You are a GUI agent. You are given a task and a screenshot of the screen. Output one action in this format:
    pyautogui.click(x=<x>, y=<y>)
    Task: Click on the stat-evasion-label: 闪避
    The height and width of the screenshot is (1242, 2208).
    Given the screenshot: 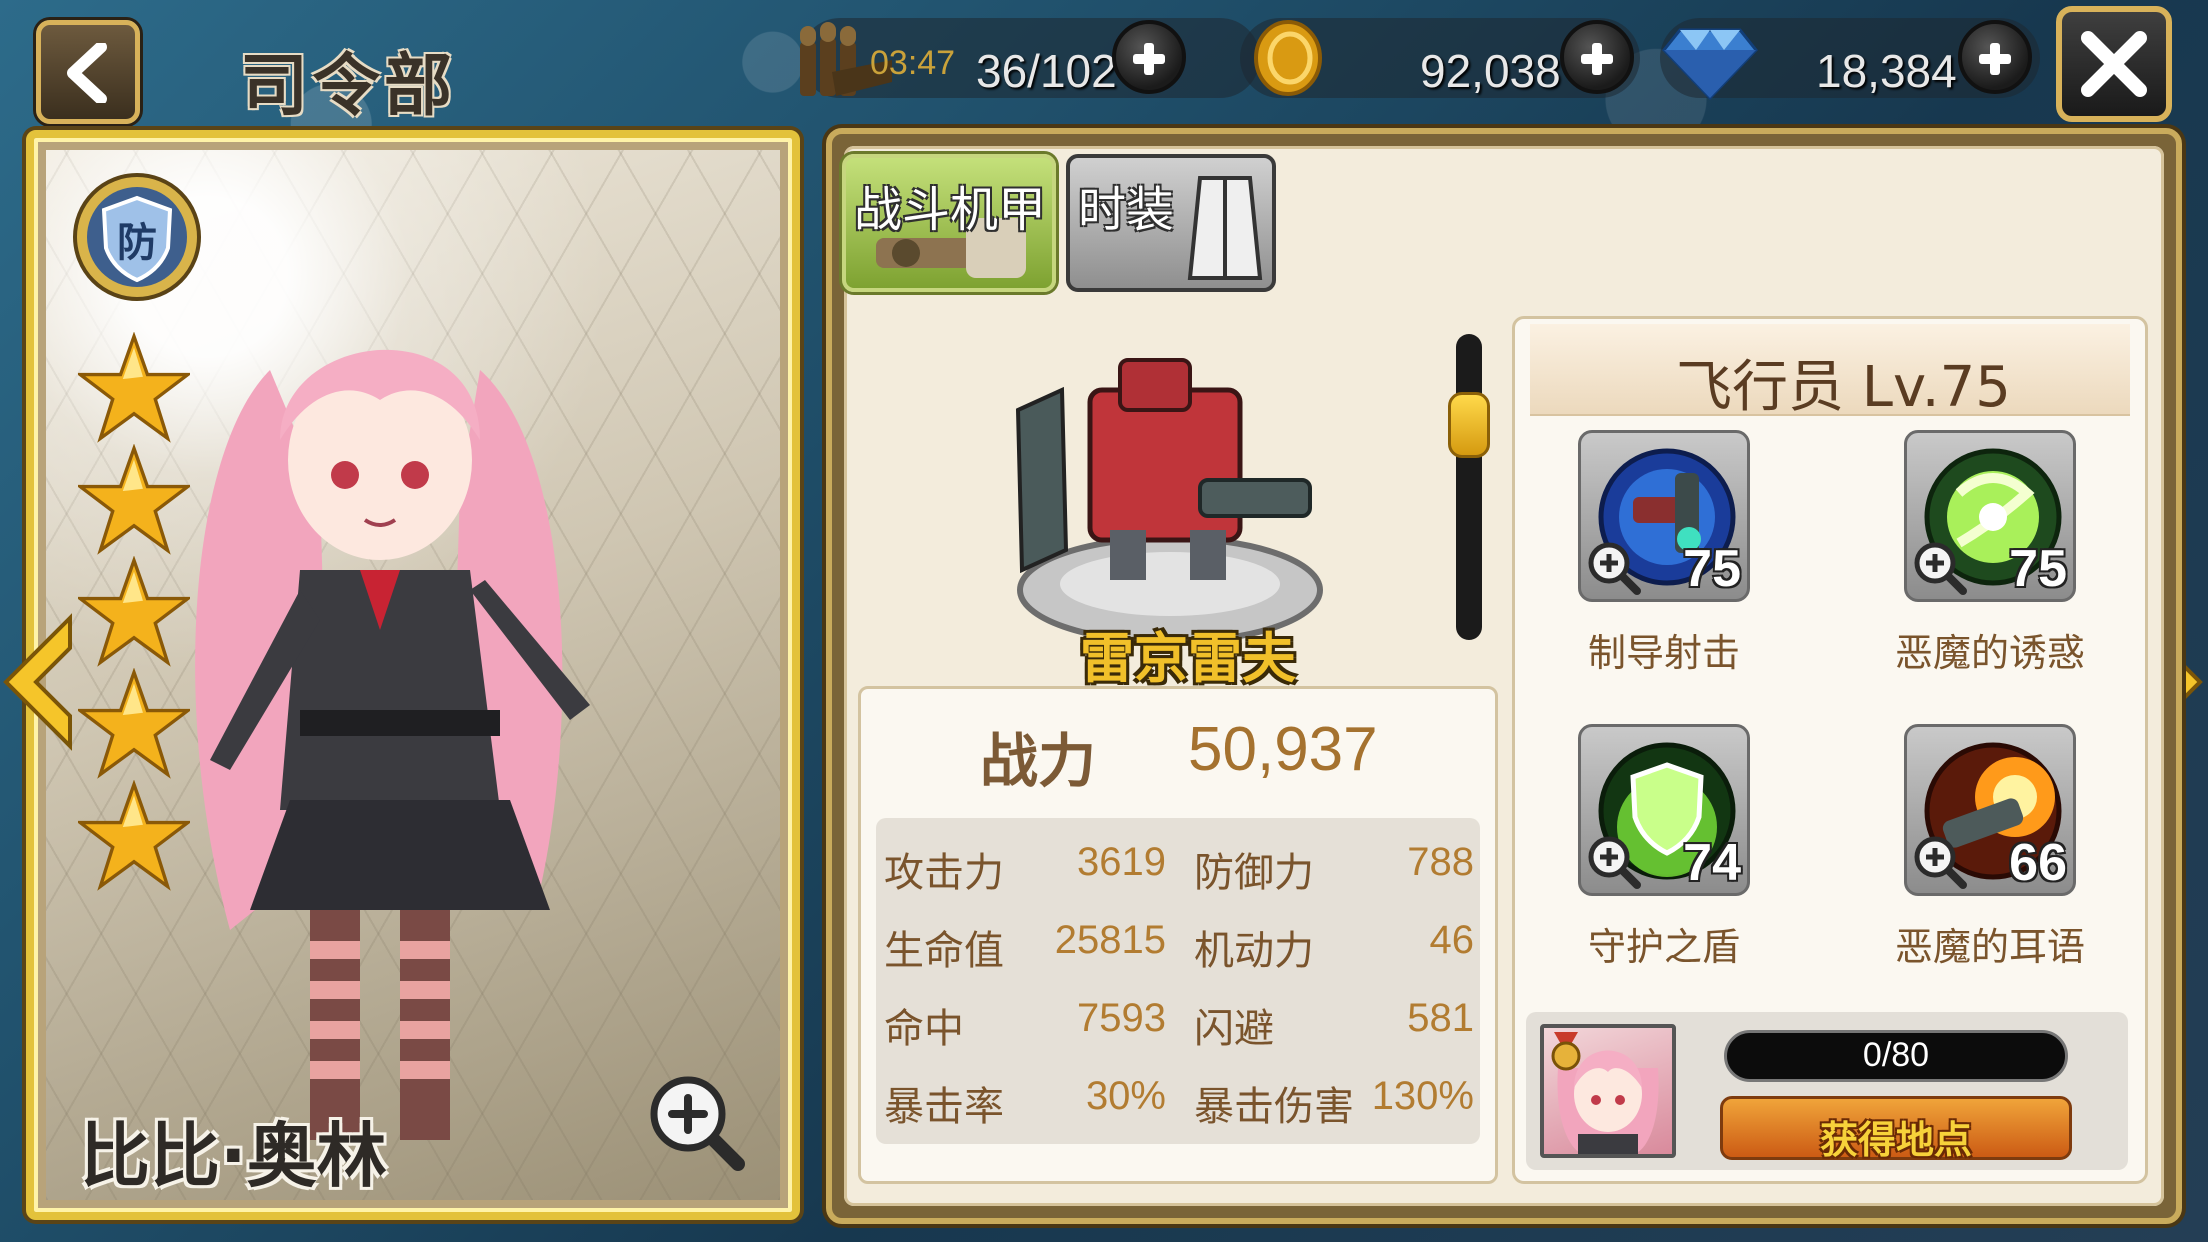 What is the action you would take?
    pyautogui.click(x=1234, y=1029)
    